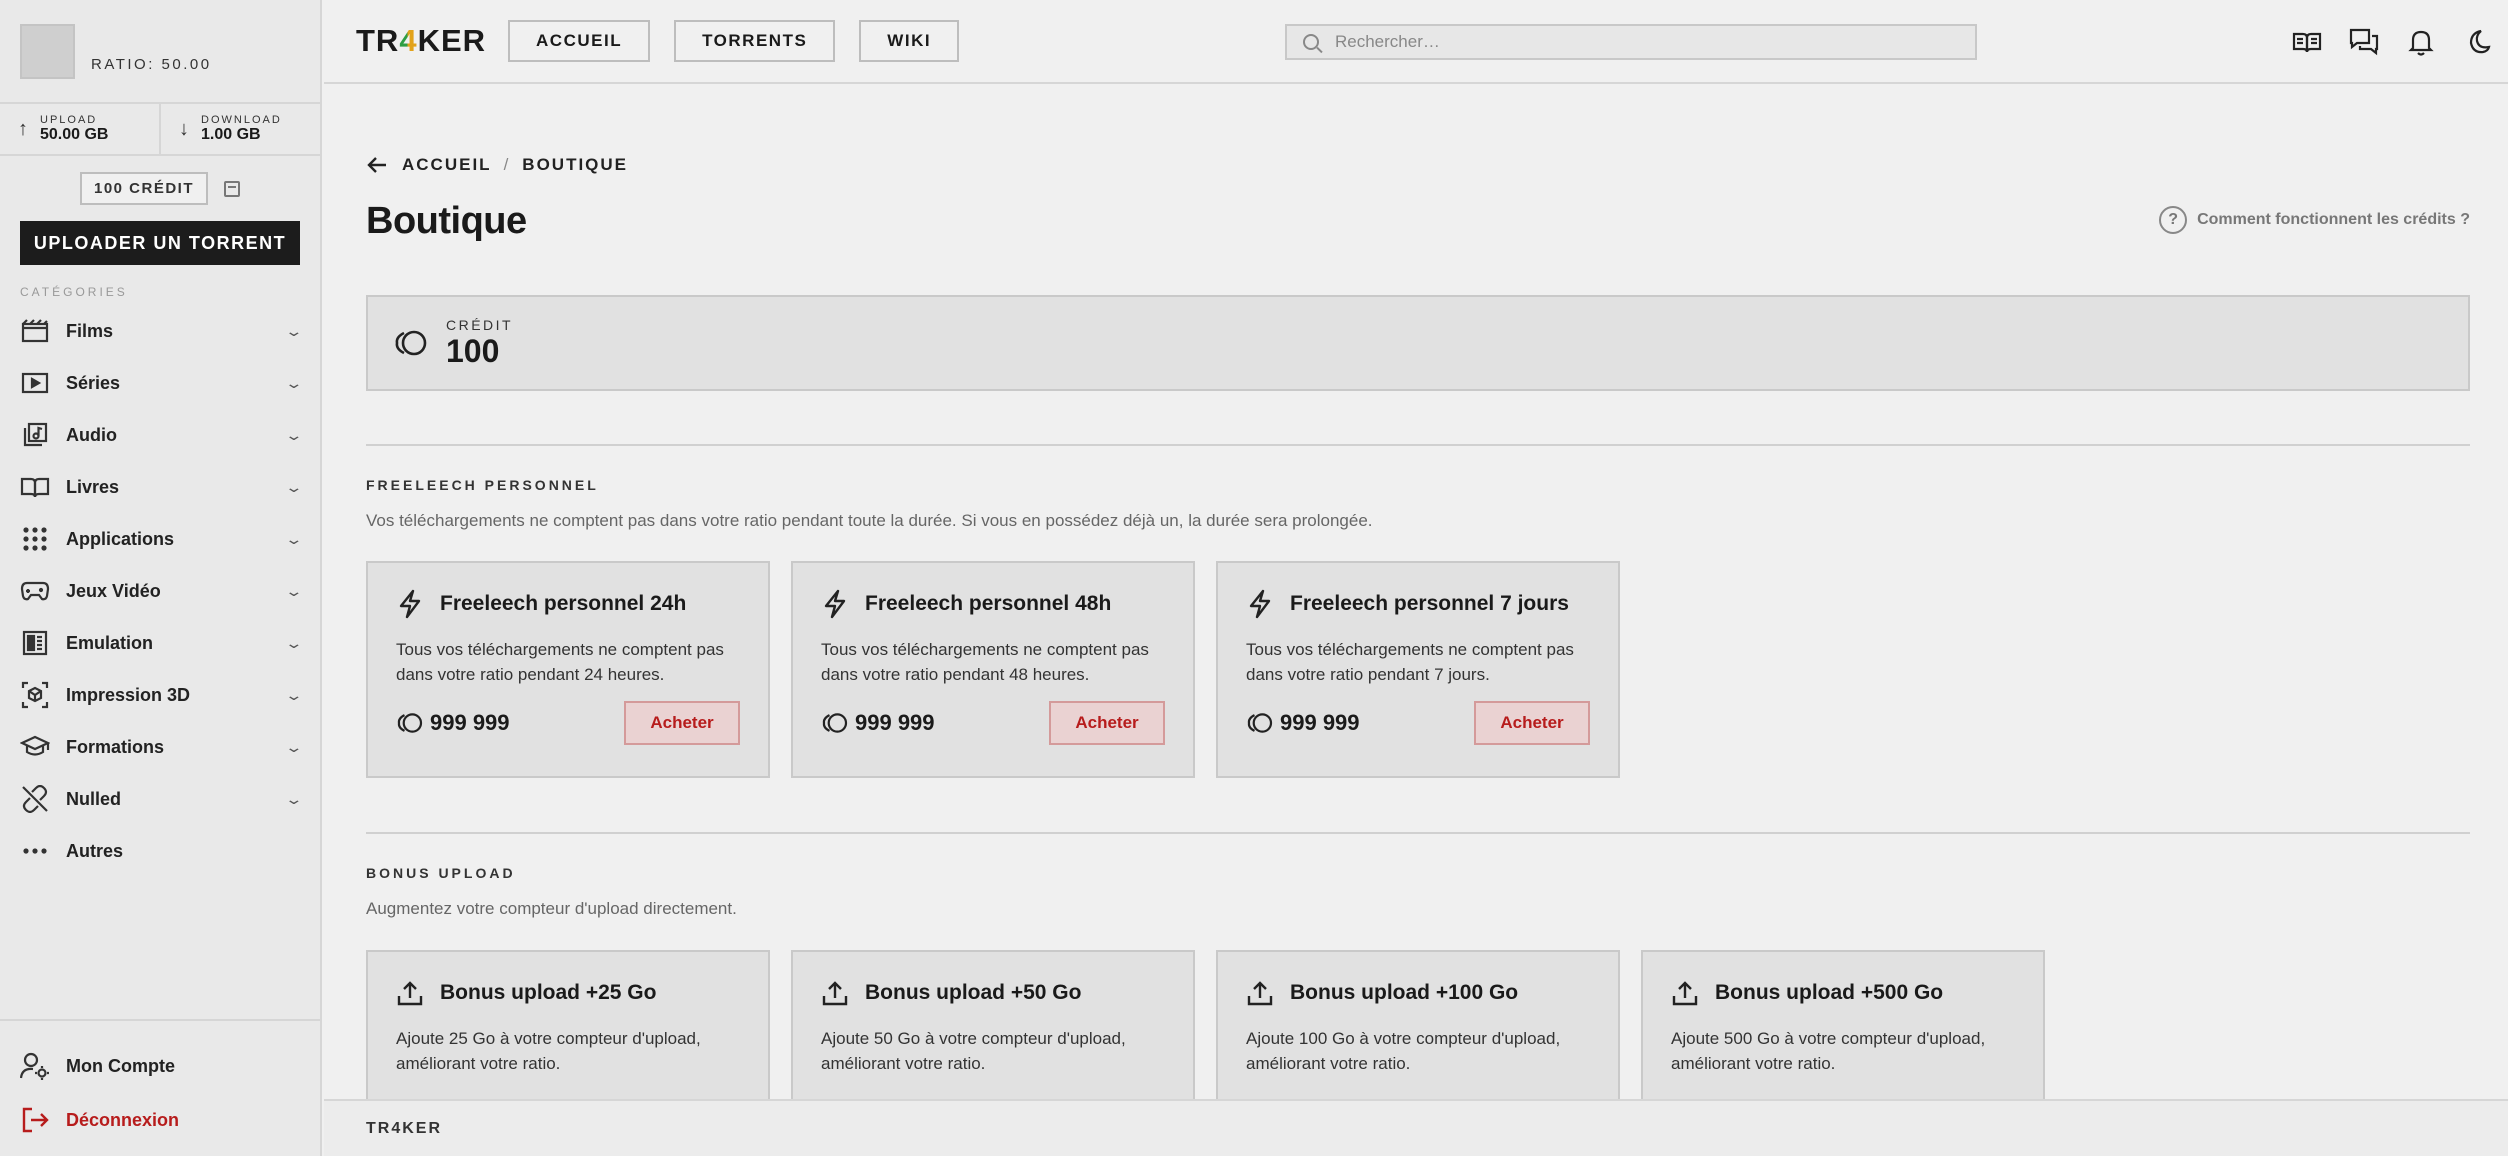  Describe the element at coordinates (2421, 42) in the screenshot. I see `notifications-bell-icon` at that location.